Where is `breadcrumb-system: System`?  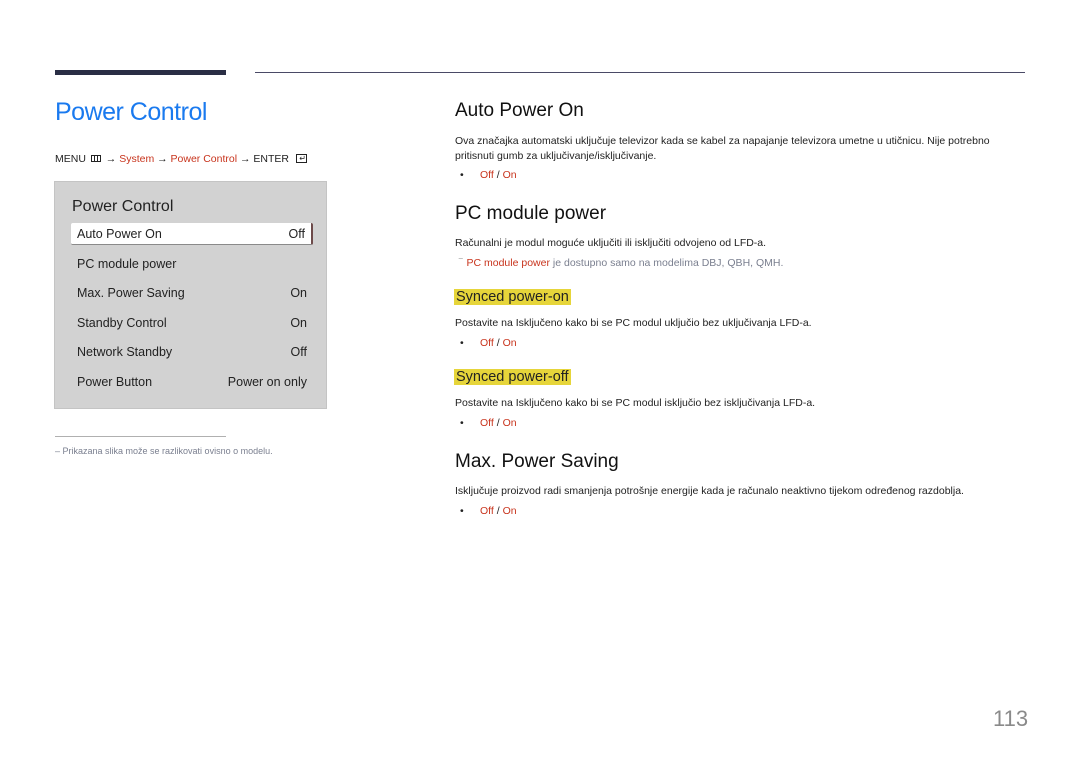 breadcrumb-system: System is located at coordinates (137, 159).